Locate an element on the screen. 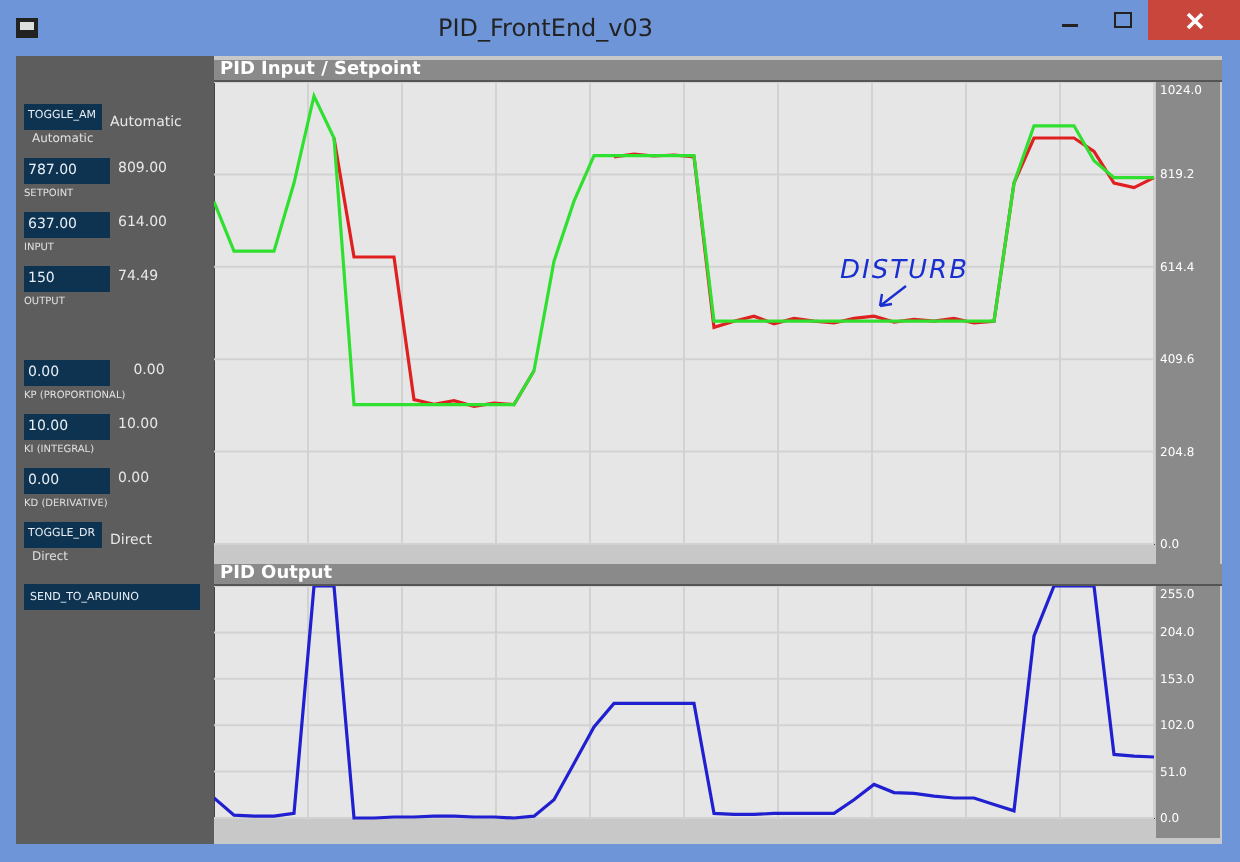  chart-title: PID Output is located at coordinates (718, 575).